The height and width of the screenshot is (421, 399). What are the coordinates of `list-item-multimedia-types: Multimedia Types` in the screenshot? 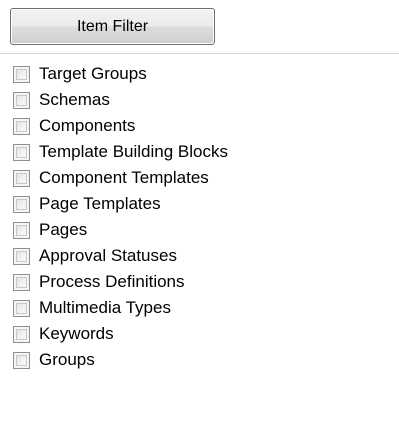 It's located at (180, 310).